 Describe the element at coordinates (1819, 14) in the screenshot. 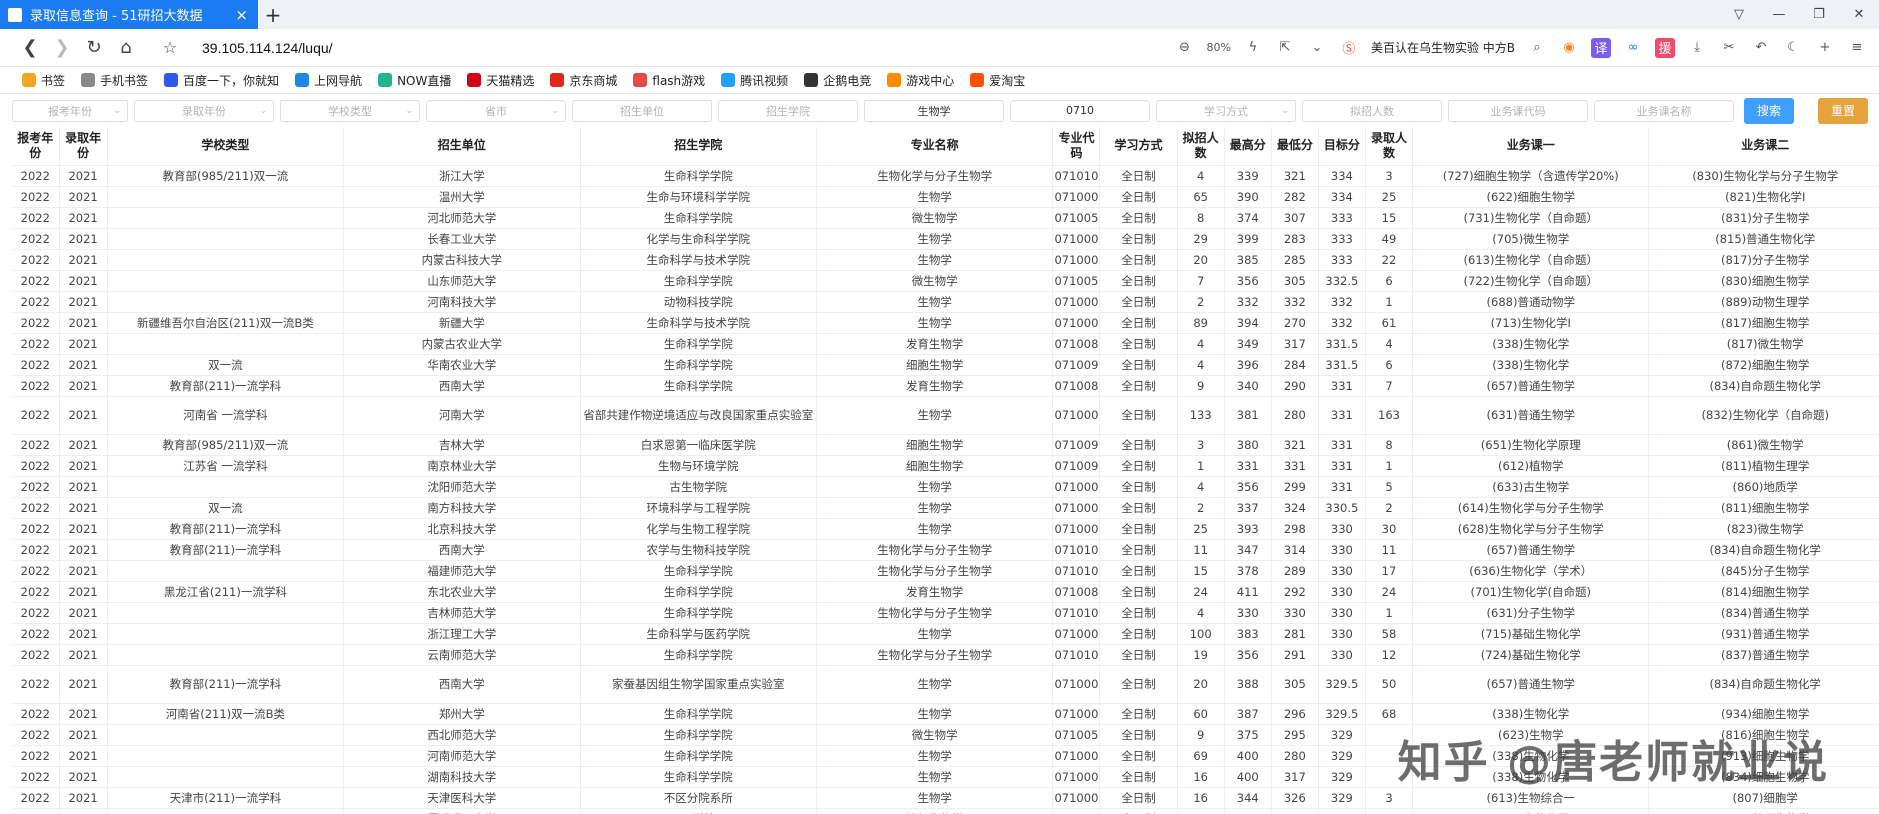

I see `restore-button: ❐` at that location.